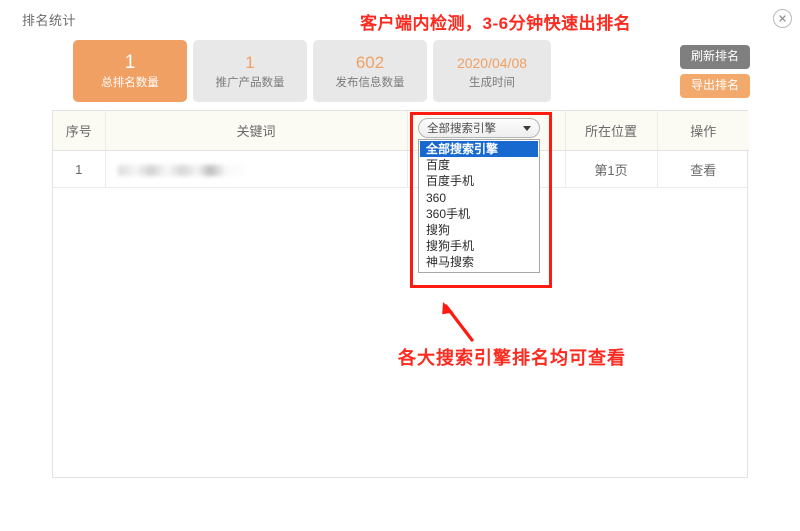 The height and width of the screenshot is (531, 800). I want to click on refresh-rank-button: 刷新排名, so click(714, 57).